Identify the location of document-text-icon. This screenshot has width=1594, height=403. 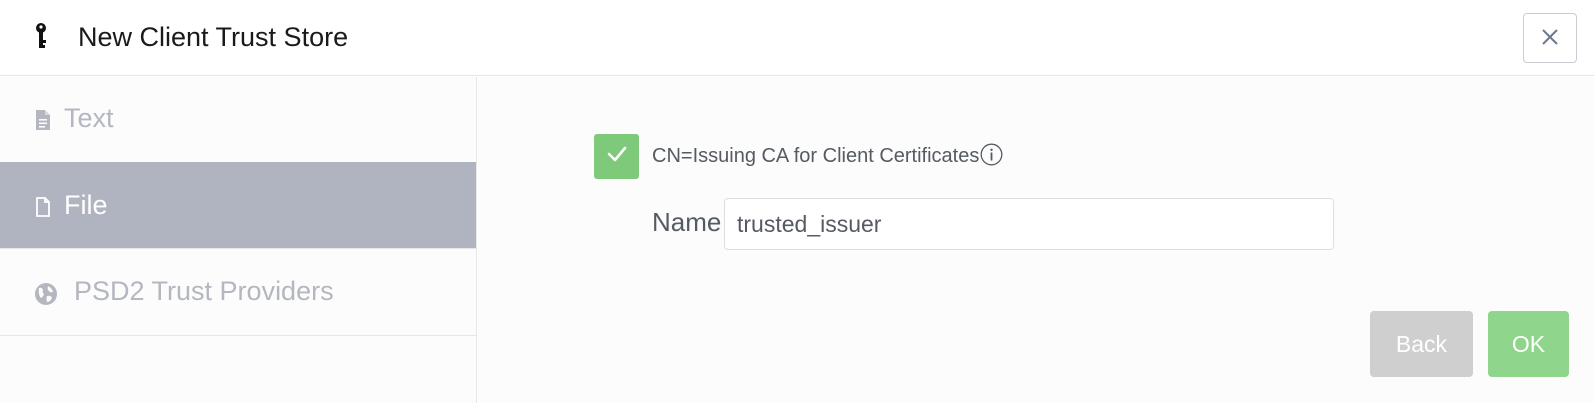
(43, 120).